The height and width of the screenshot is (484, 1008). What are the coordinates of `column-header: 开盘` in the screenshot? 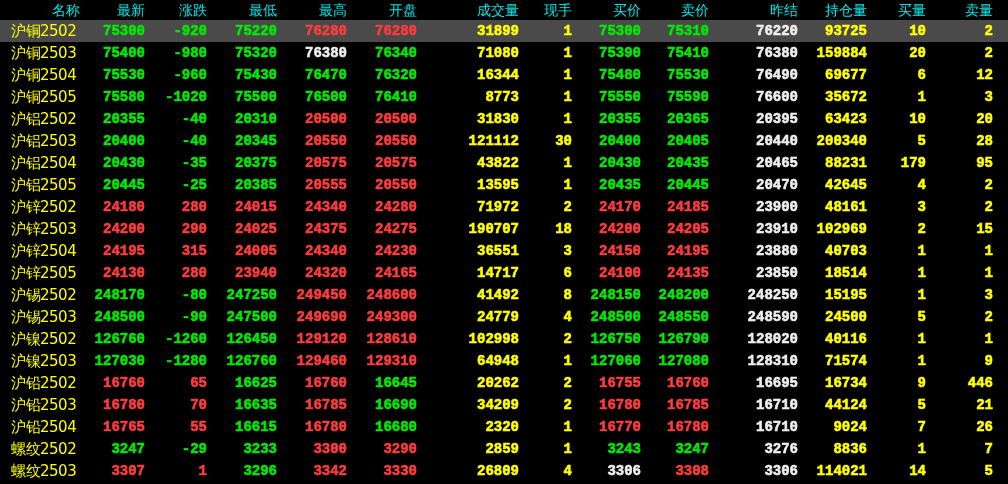 It's located at (382, 10).